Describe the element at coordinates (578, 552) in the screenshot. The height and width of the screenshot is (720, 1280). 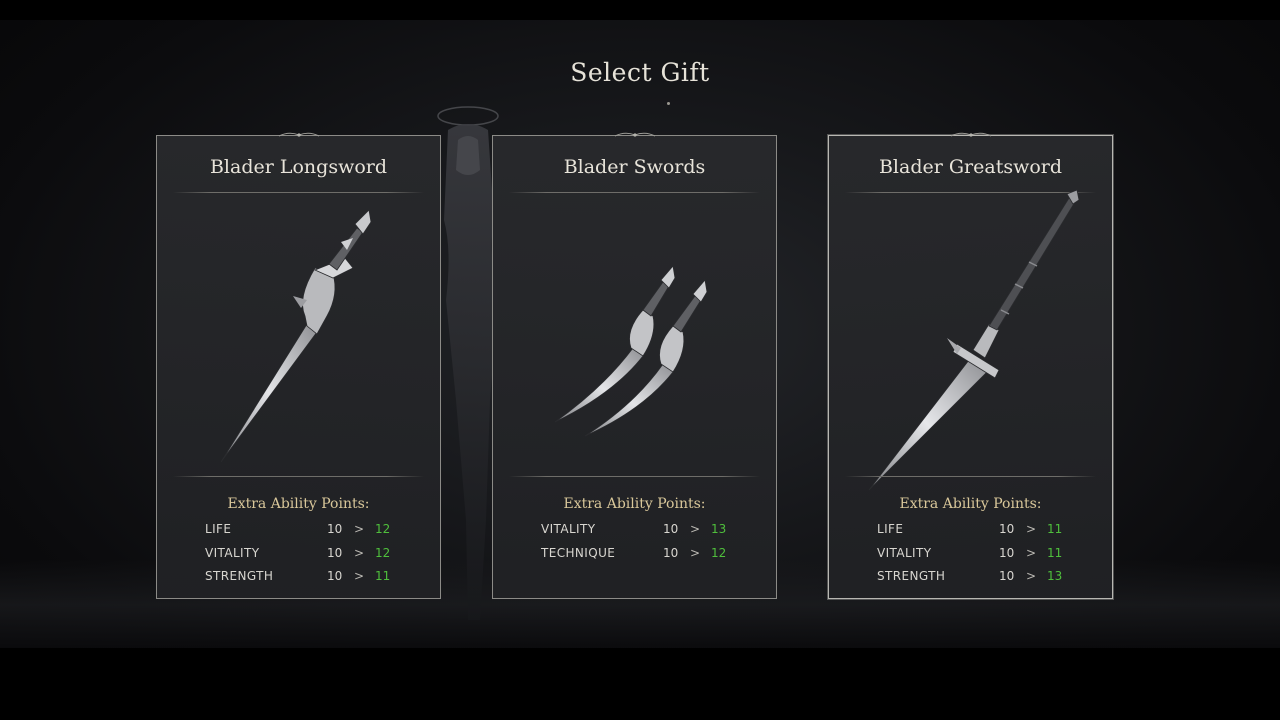
I see `stat-name: TECHNIQUE` at that location.